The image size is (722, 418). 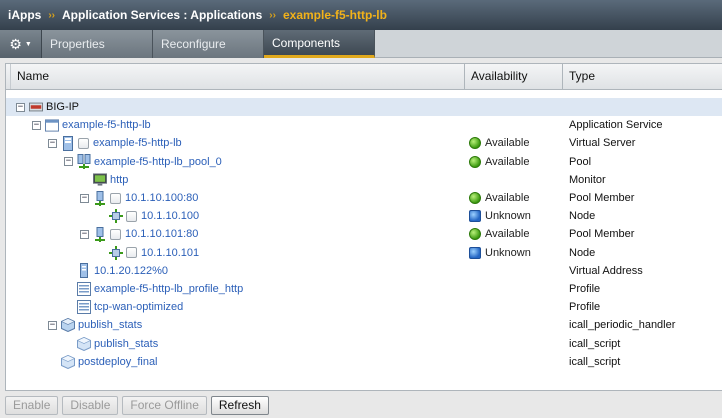 I want to click on availability-text: Unknown, so click(x=508, y=216).